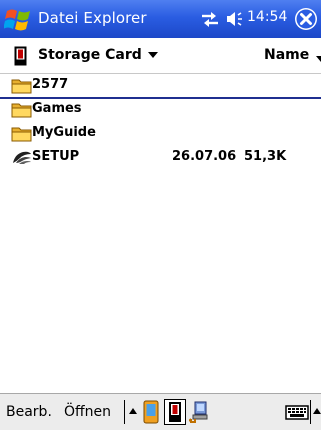 Image resolution: width=321 pixels, height=430 pixels. Describe the element at coordinates (297, 412) in the screenshot. I see `keyboard-icon` at that location.